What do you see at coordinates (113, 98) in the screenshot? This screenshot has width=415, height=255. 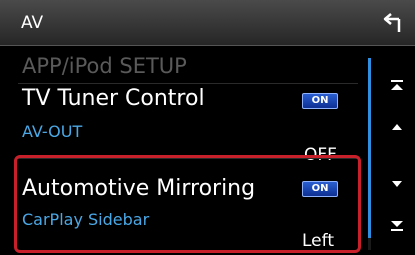 I see `list-item-label: TV Tuner Control` at bounding box center [113, 98].